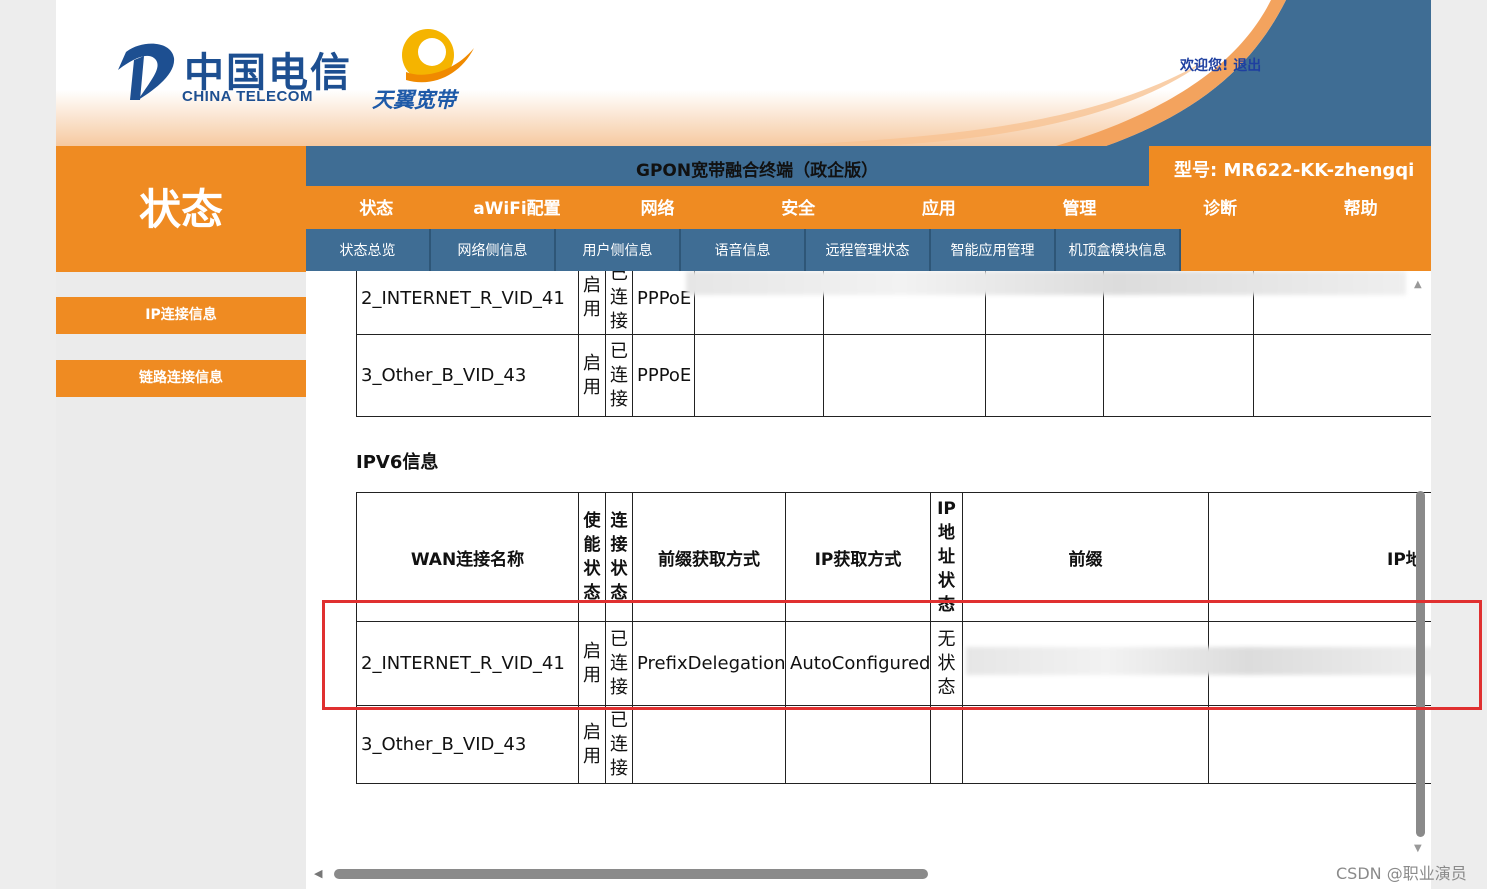 This screenshot has height=889, width=1487. What do you see at coordinates (798, 210) in the screenshot?
I see `nav-security: 安全` at bounding box center [798, 210].